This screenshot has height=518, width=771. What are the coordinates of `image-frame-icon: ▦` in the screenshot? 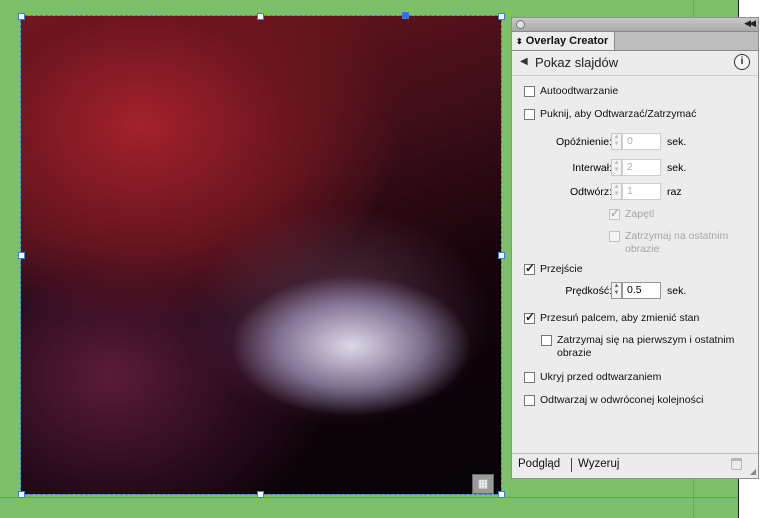 It's located at (483, 484).